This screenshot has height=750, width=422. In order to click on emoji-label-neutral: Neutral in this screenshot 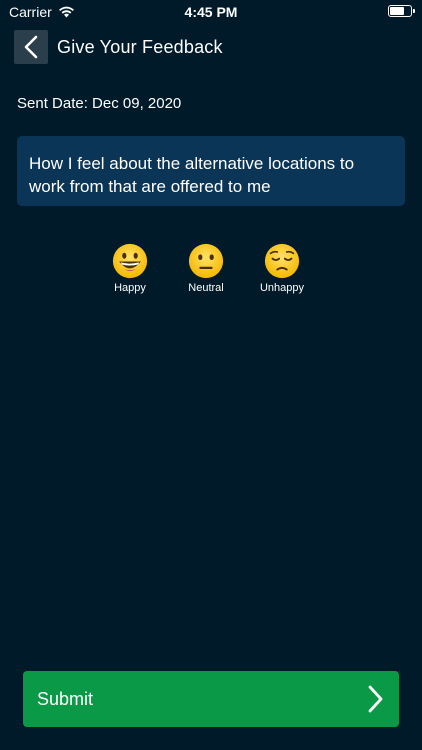, I will do `click(206, 288)`.